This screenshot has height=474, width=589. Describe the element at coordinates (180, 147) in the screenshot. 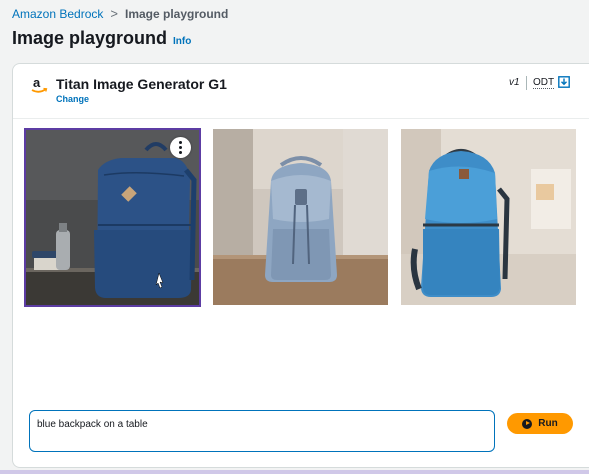

I see `image-options-button` at that location.